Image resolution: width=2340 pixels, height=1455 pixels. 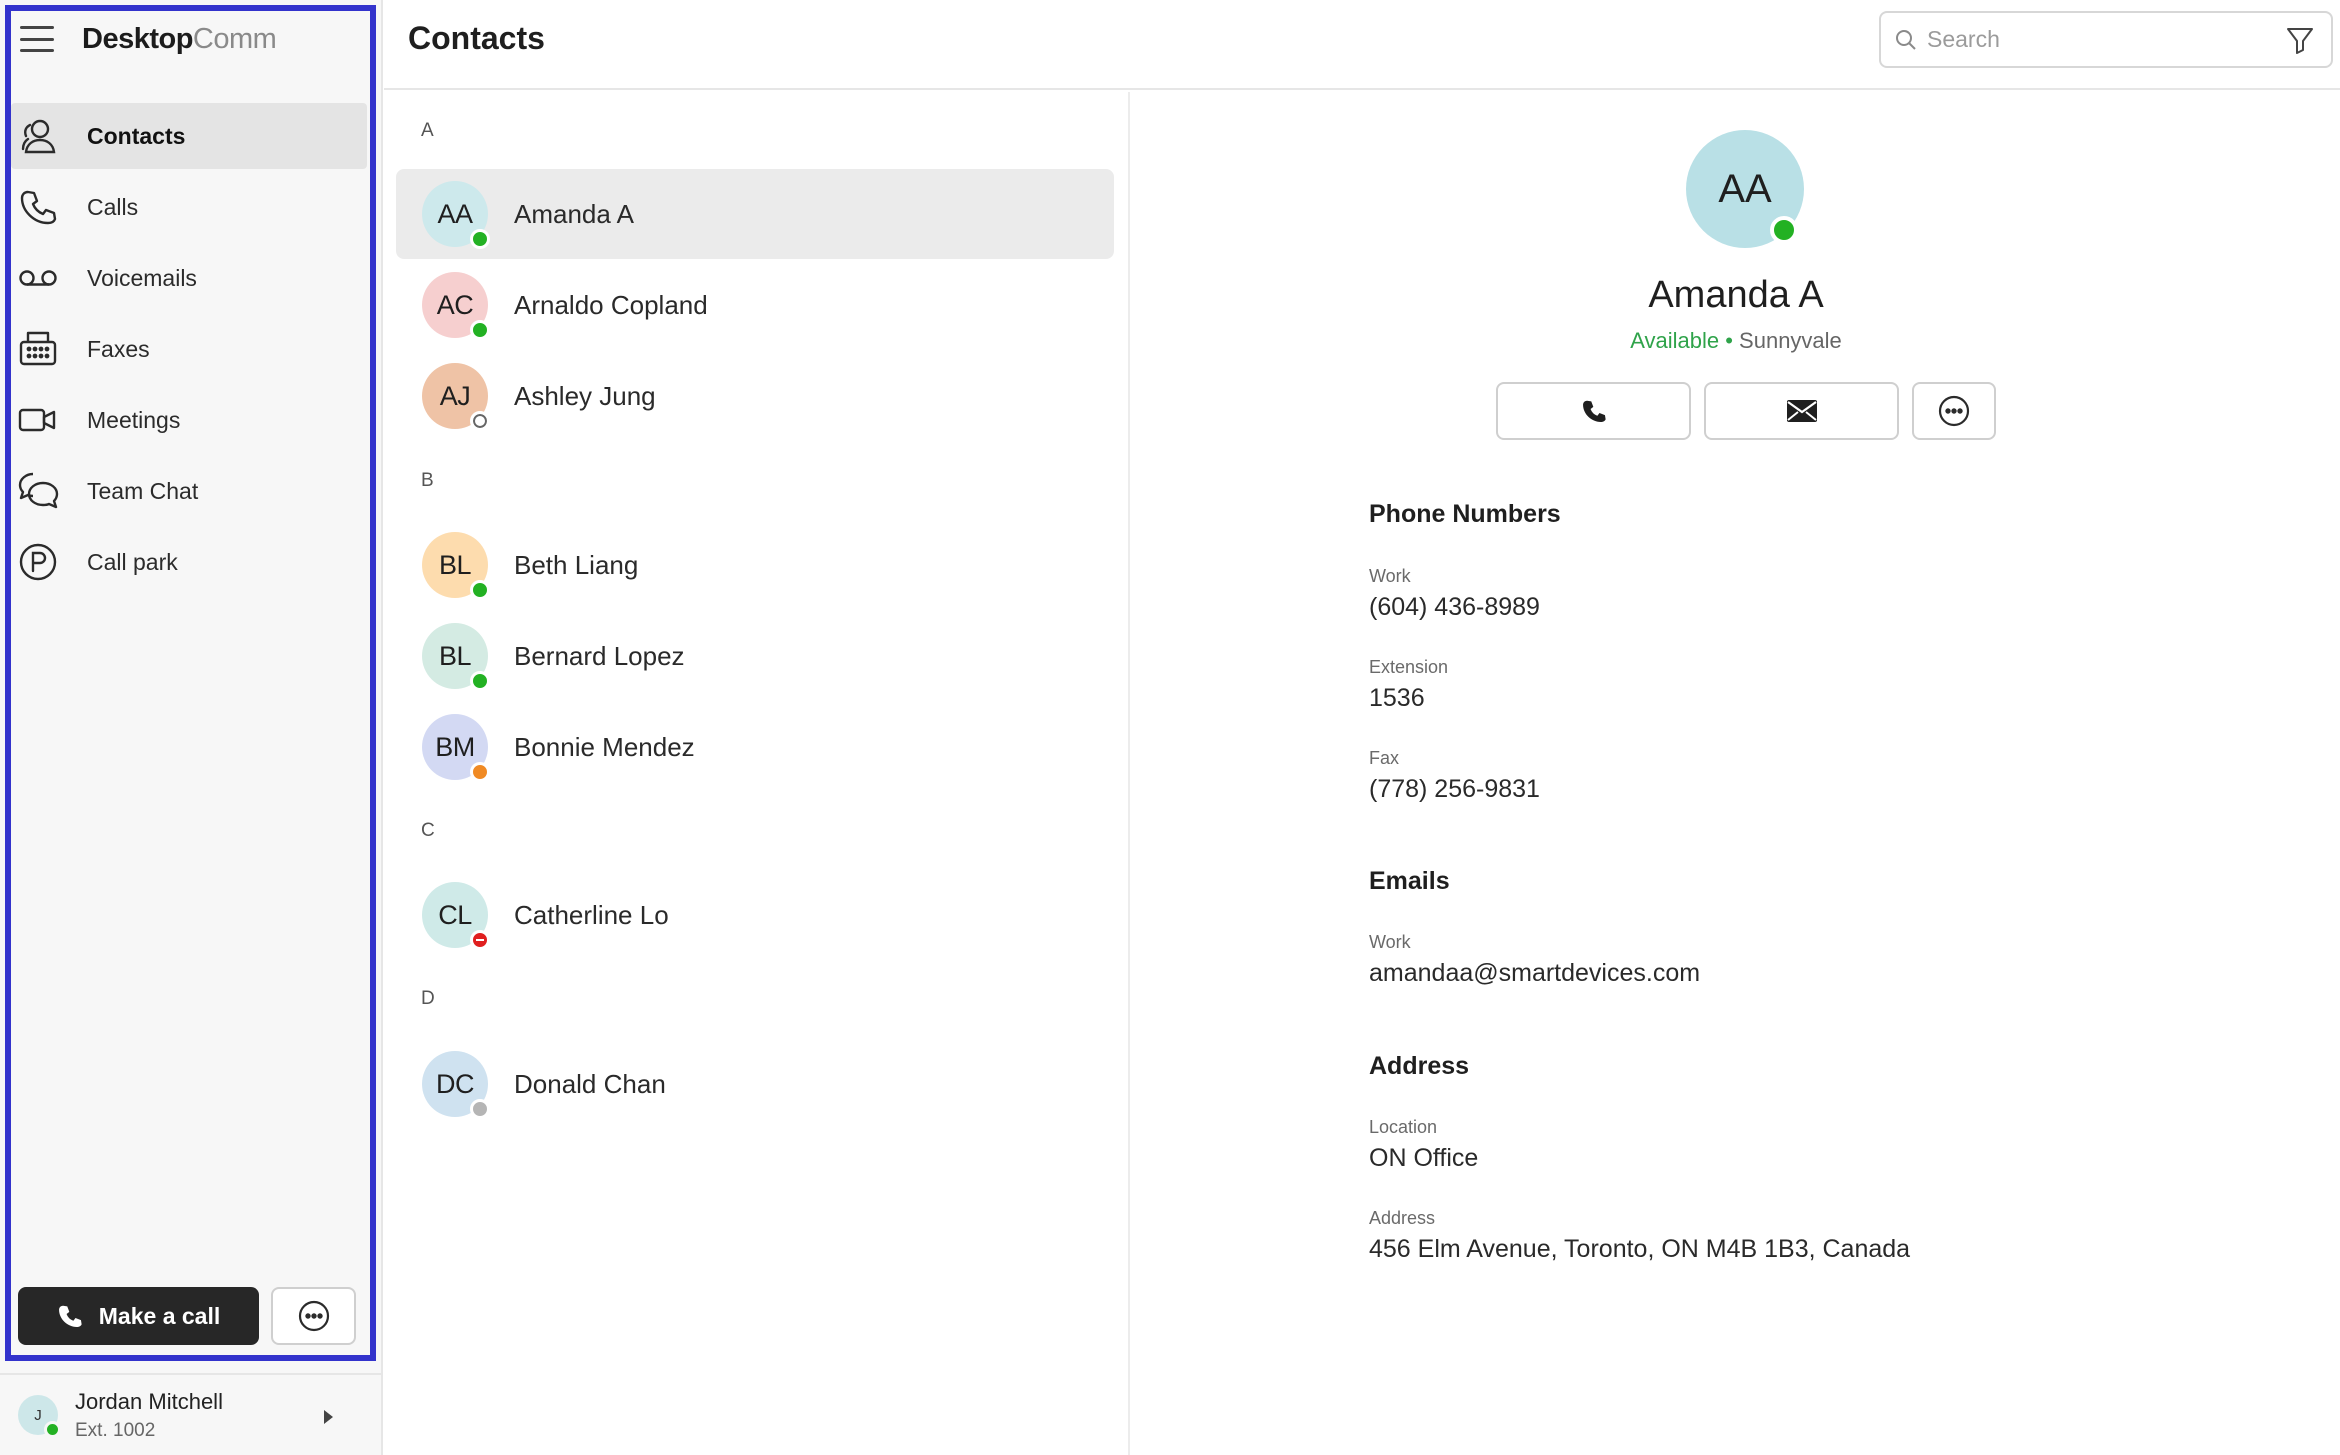 What do you see at coordinates (189, 349) in the screenshot?
I see `sidebar-item-faxes: Faxes` at bounding box center [189, 349].